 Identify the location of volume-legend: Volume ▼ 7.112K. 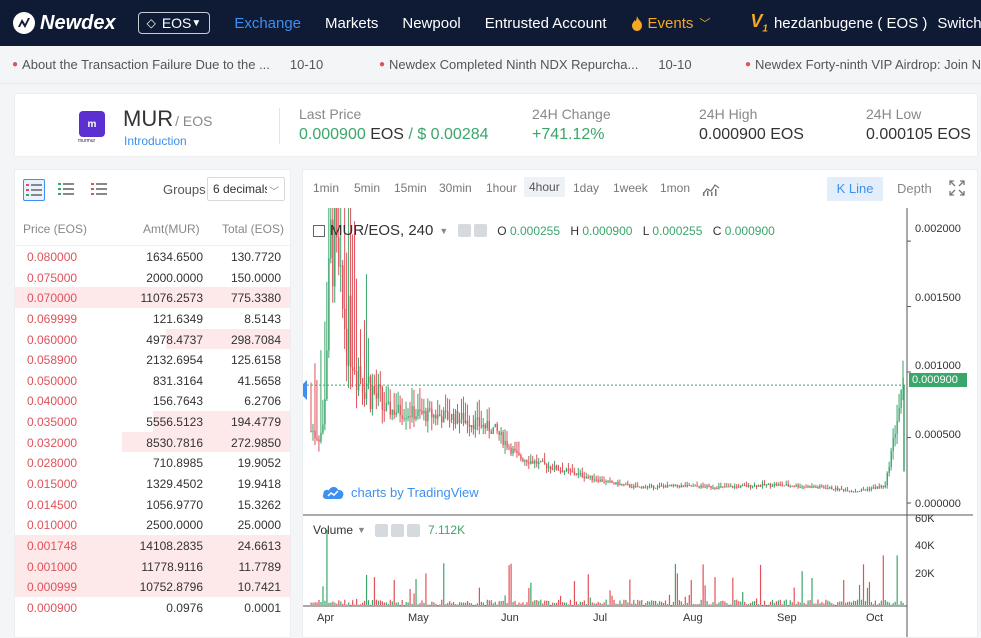
(389, 530).